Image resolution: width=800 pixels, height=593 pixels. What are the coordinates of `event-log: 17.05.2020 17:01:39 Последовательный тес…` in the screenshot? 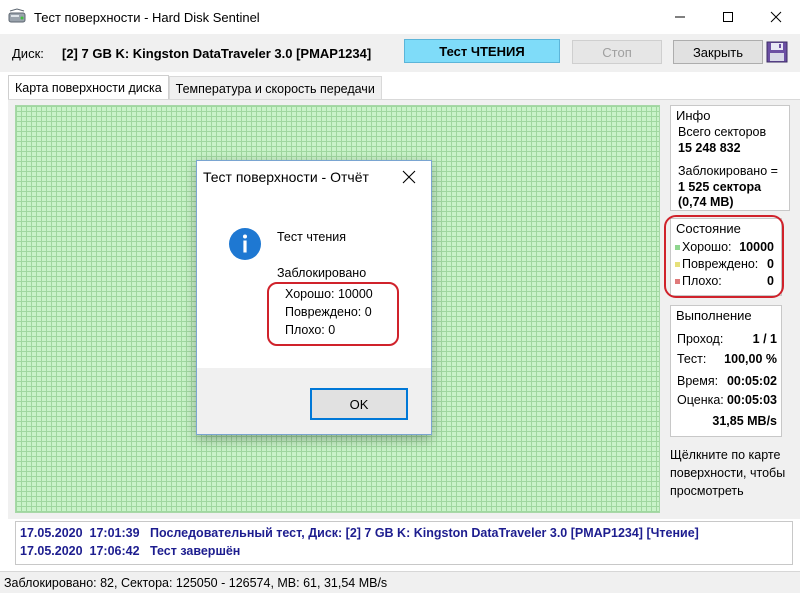 It's located at (404, 543).